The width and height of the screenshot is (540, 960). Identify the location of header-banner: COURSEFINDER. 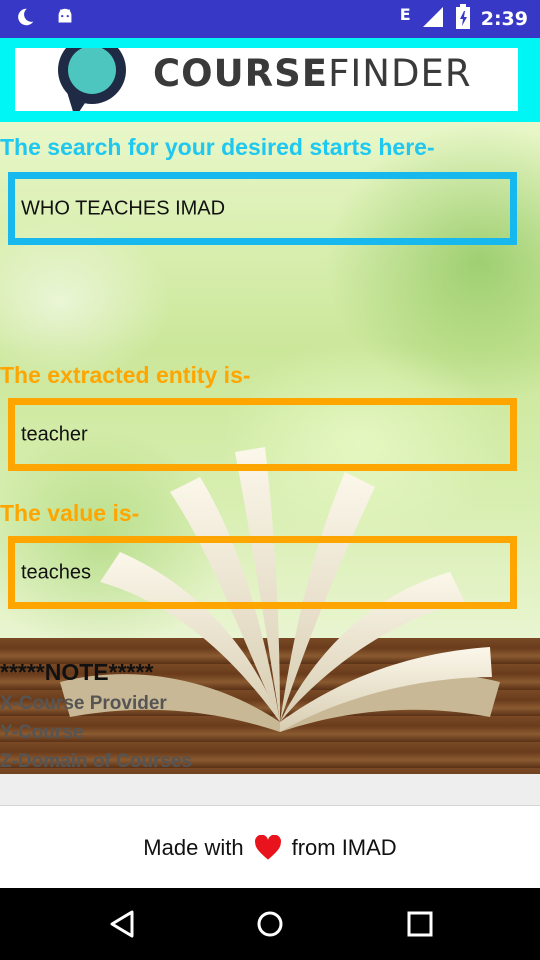
(270, 80).